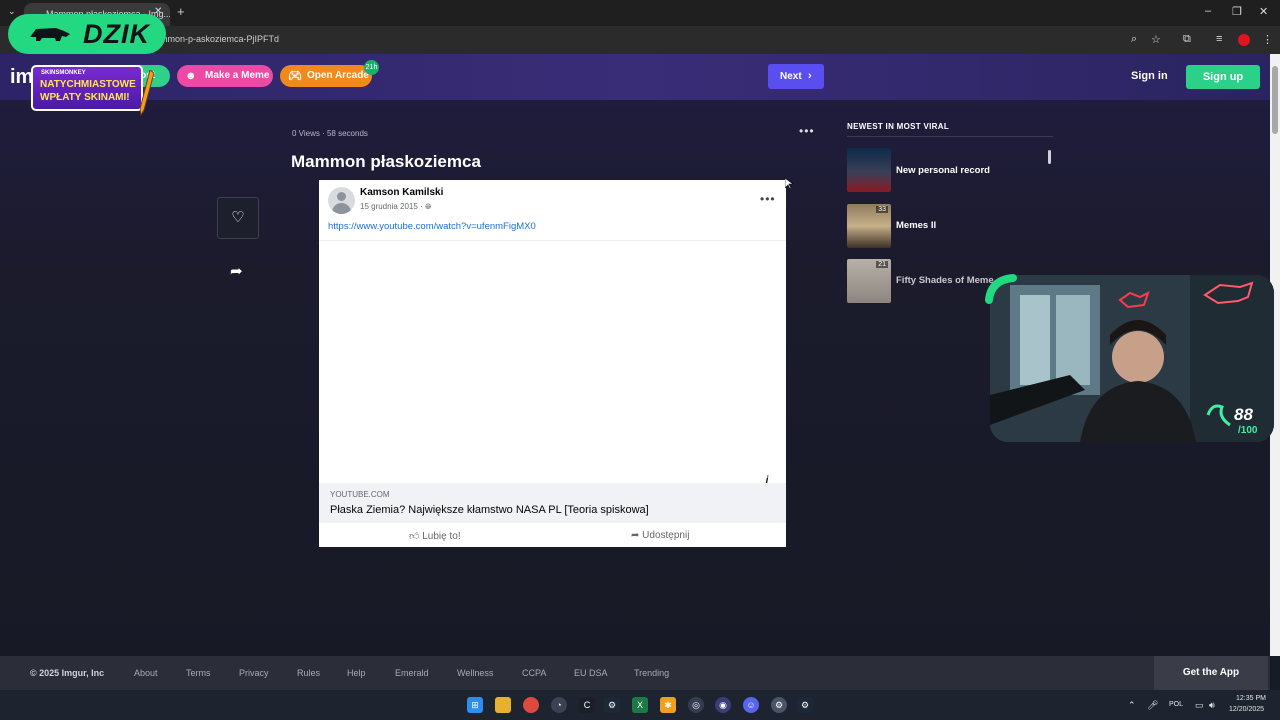 This screenshot has height=720, width=1280. Describe the element at coordinates (950, 136) in the screenshot. I see `divider` at that location.